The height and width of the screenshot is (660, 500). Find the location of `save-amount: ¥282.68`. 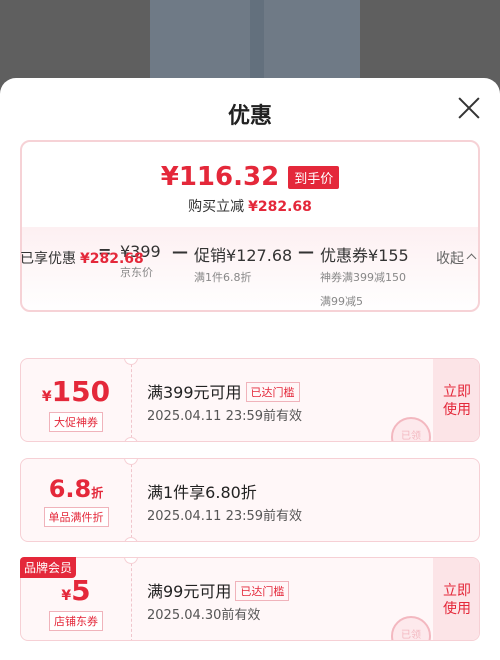

save-amount: ¥282.68 is located at coordinates (280, 207).